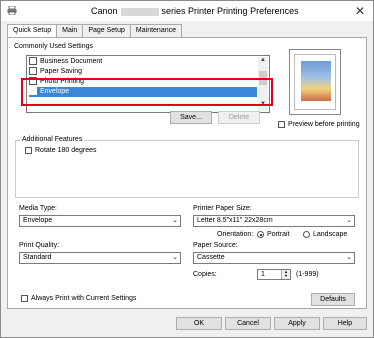 This screenshot has height=338, width=374. What do you see at coordinates (106, 30) in the screenshot?
I see `tab-page-setup: Page Setup` at bounding box center [106, 30].